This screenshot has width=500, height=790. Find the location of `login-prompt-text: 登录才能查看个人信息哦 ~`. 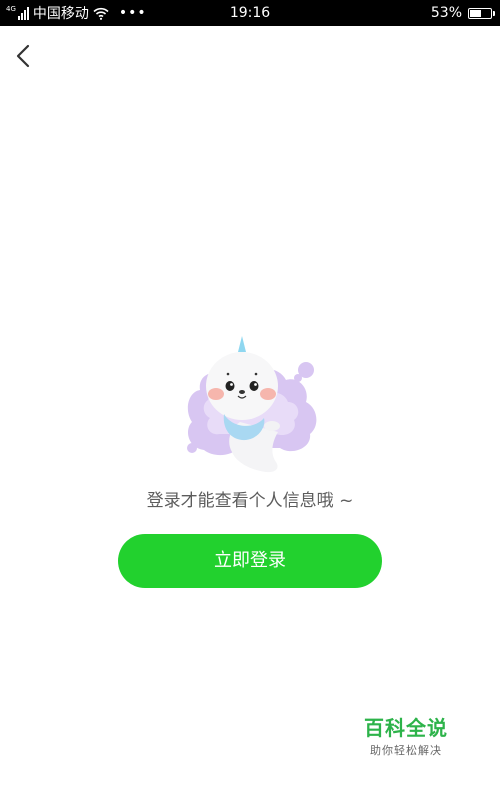

login-prompt-text: 登录才能查看个人信息哦 ~ is located at coordinates (250, 501).